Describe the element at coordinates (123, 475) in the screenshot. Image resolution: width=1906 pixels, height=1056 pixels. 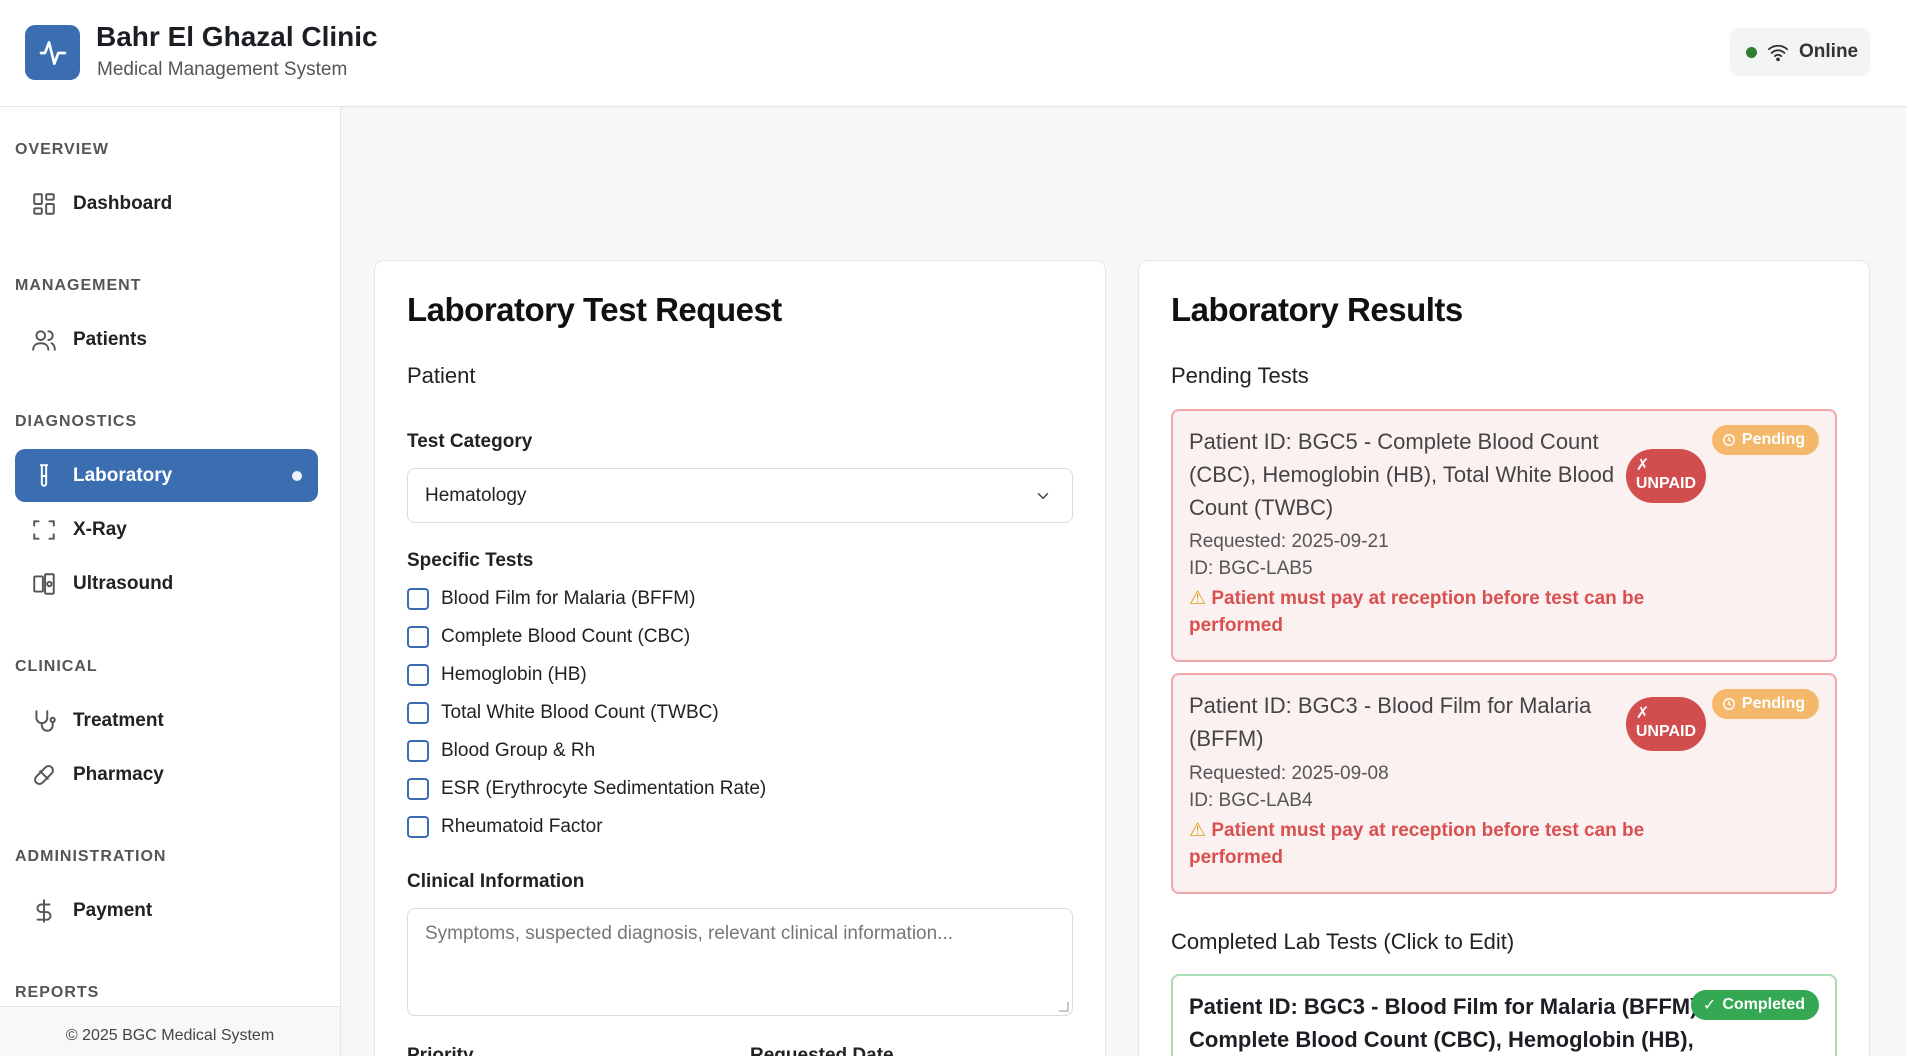
I see `sidebar-item-label: Laboratory` at that location.